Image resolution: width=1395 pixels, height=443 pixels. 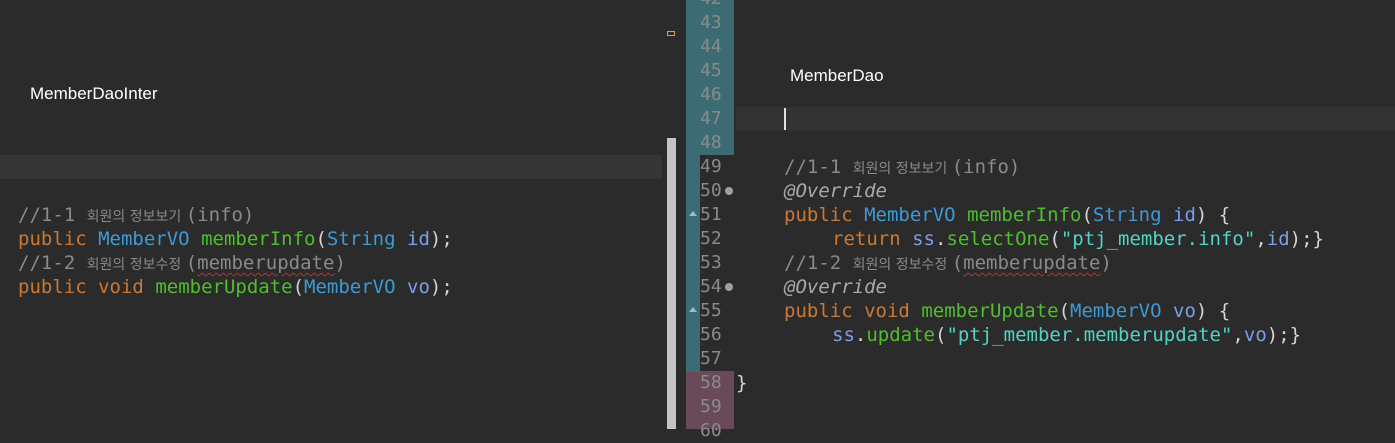 What do you see at coordinates (711, 118) in the screenshot?
I see `line-number: 47` at bounding box center [711, 118].